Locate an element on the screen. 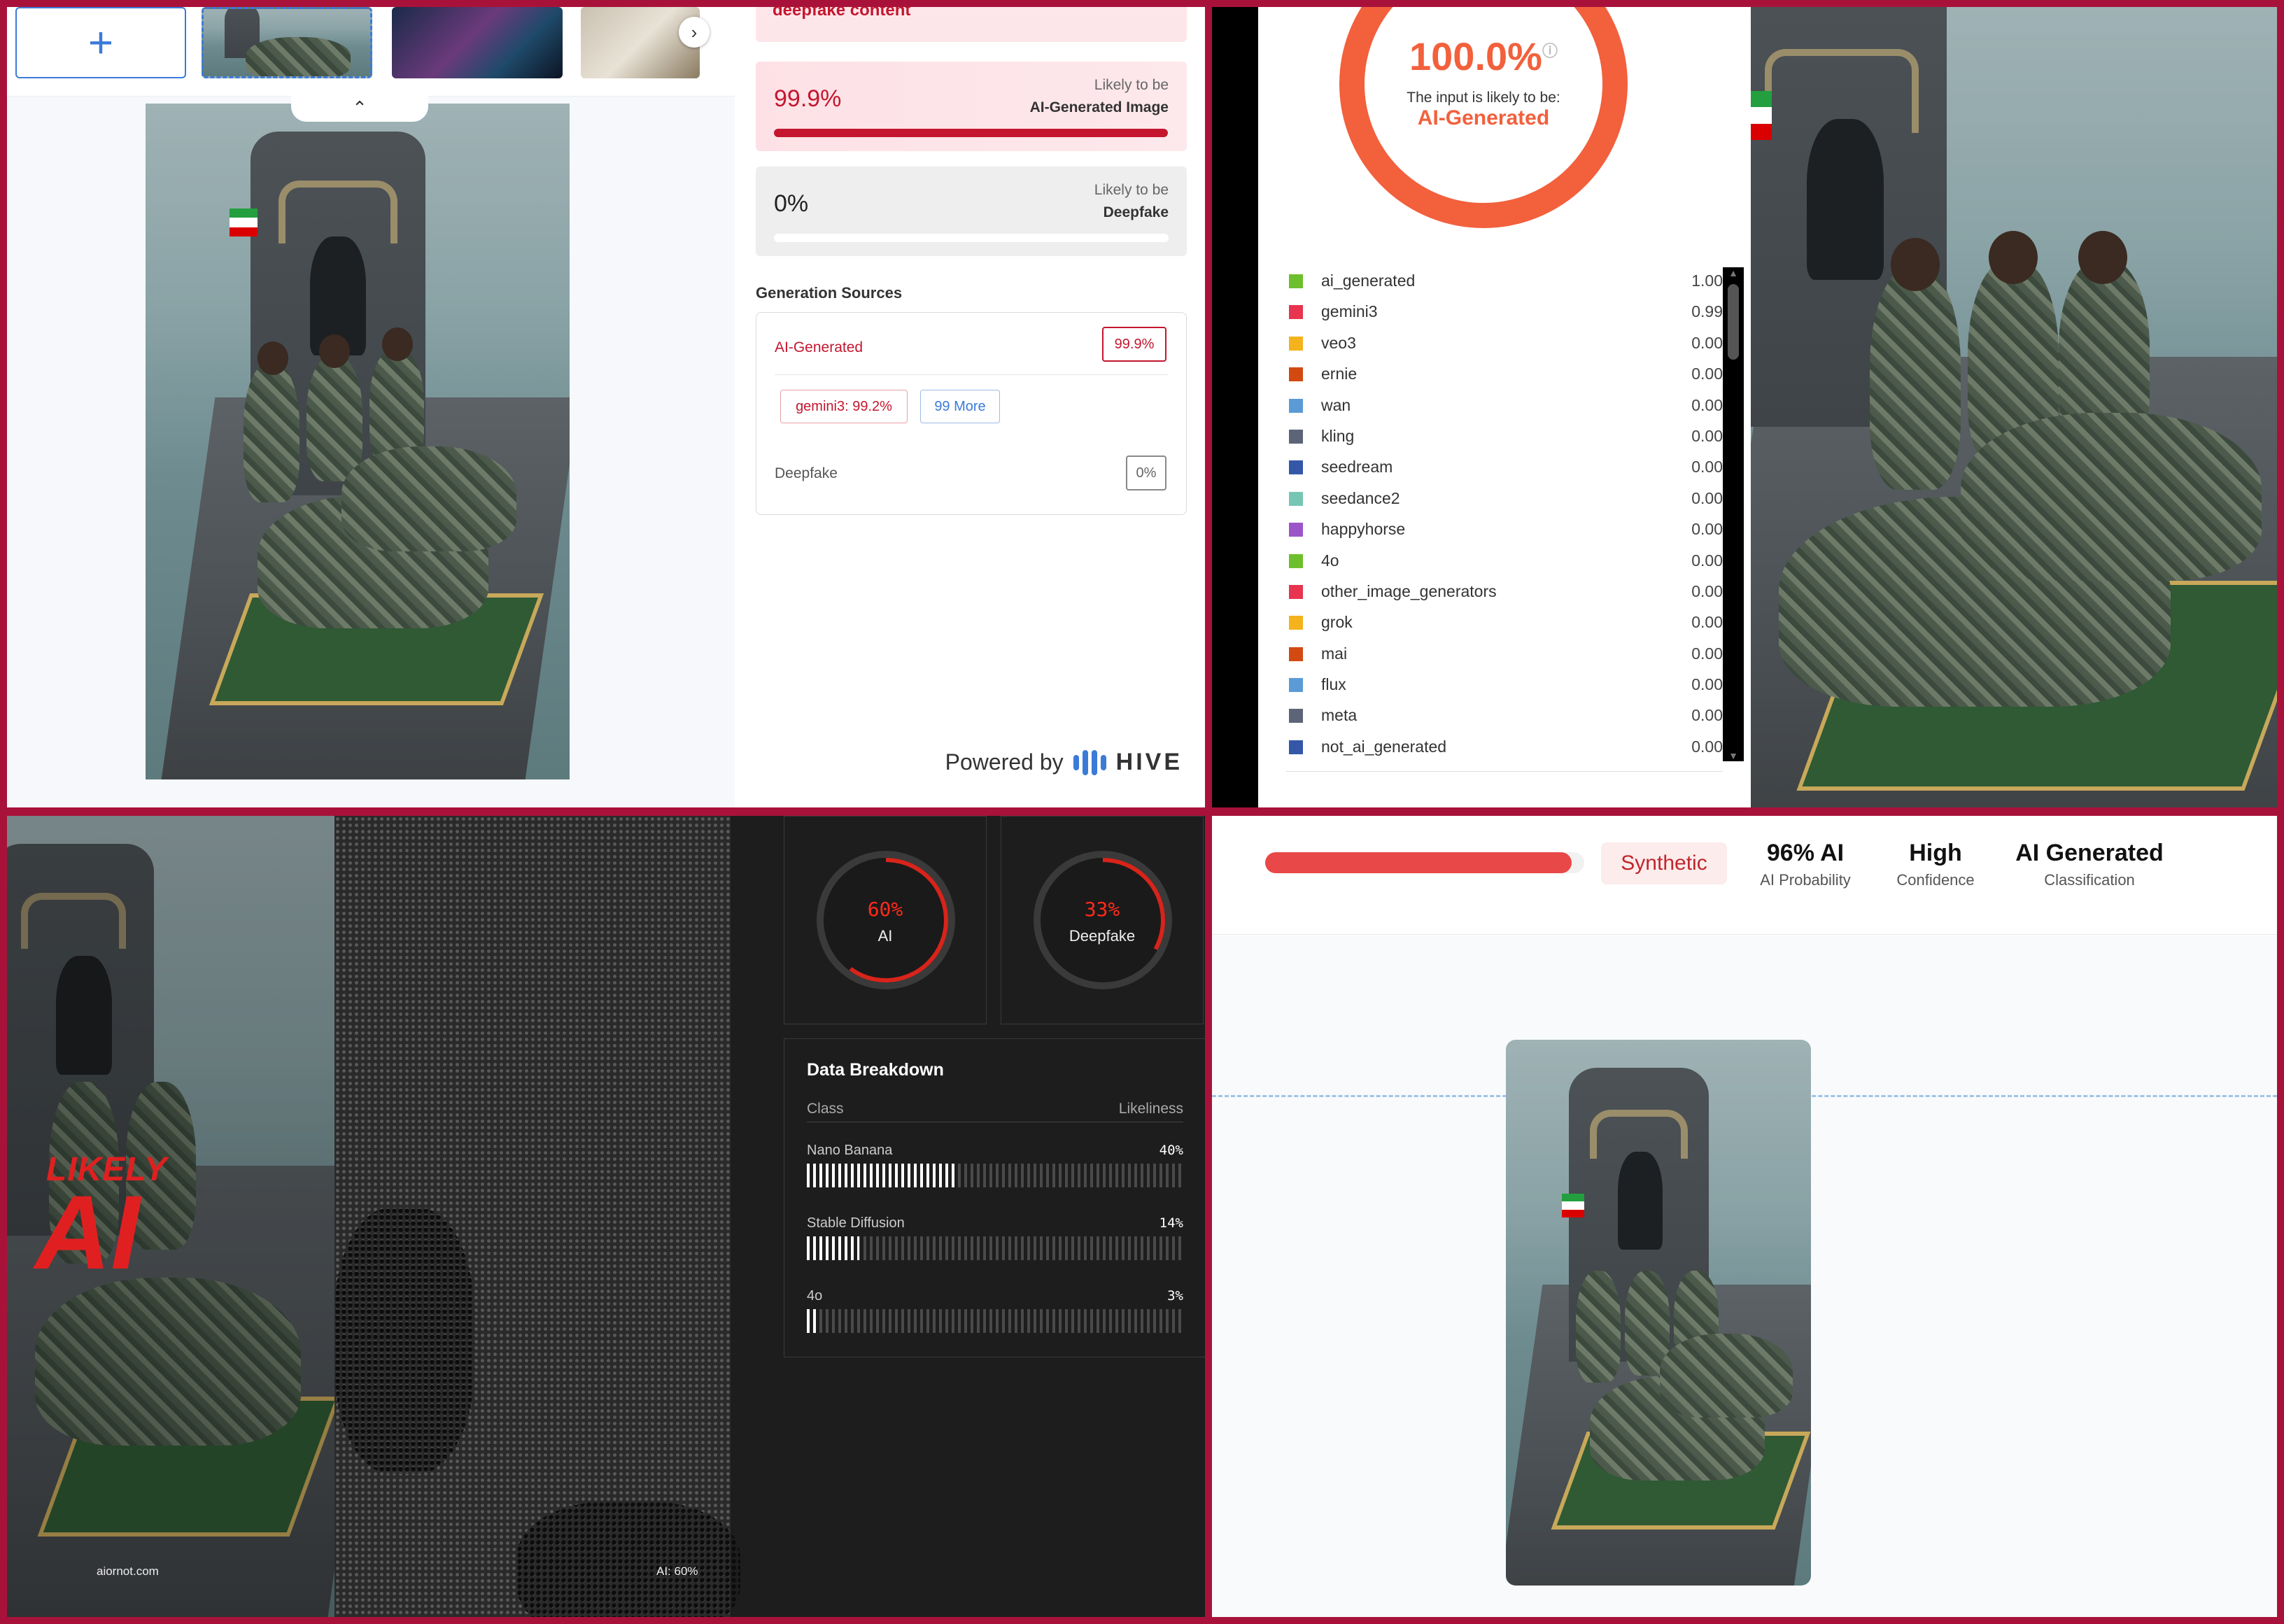  legend-item-happyhorse: happyhorse 0.00 is located at coordinates (1506, 529).